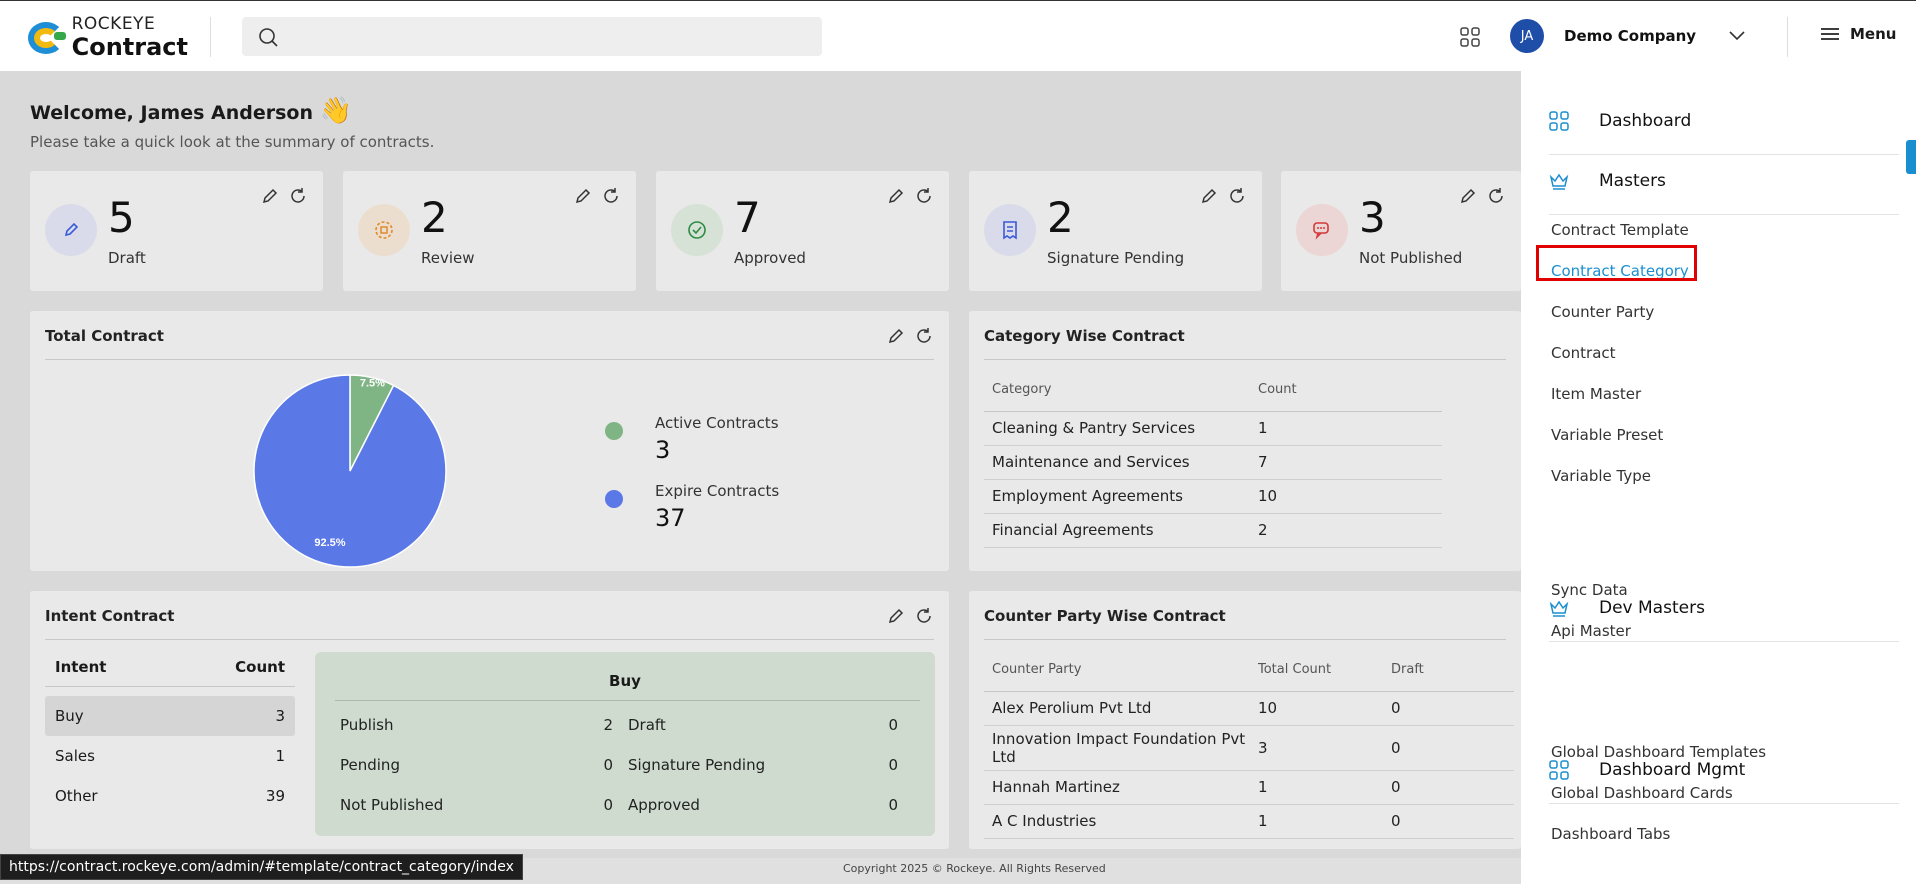 This screenshot has width=1916, height=884. Describe the element at coordinates (532, 36) in the screenshot. I see `search-input` at that location.